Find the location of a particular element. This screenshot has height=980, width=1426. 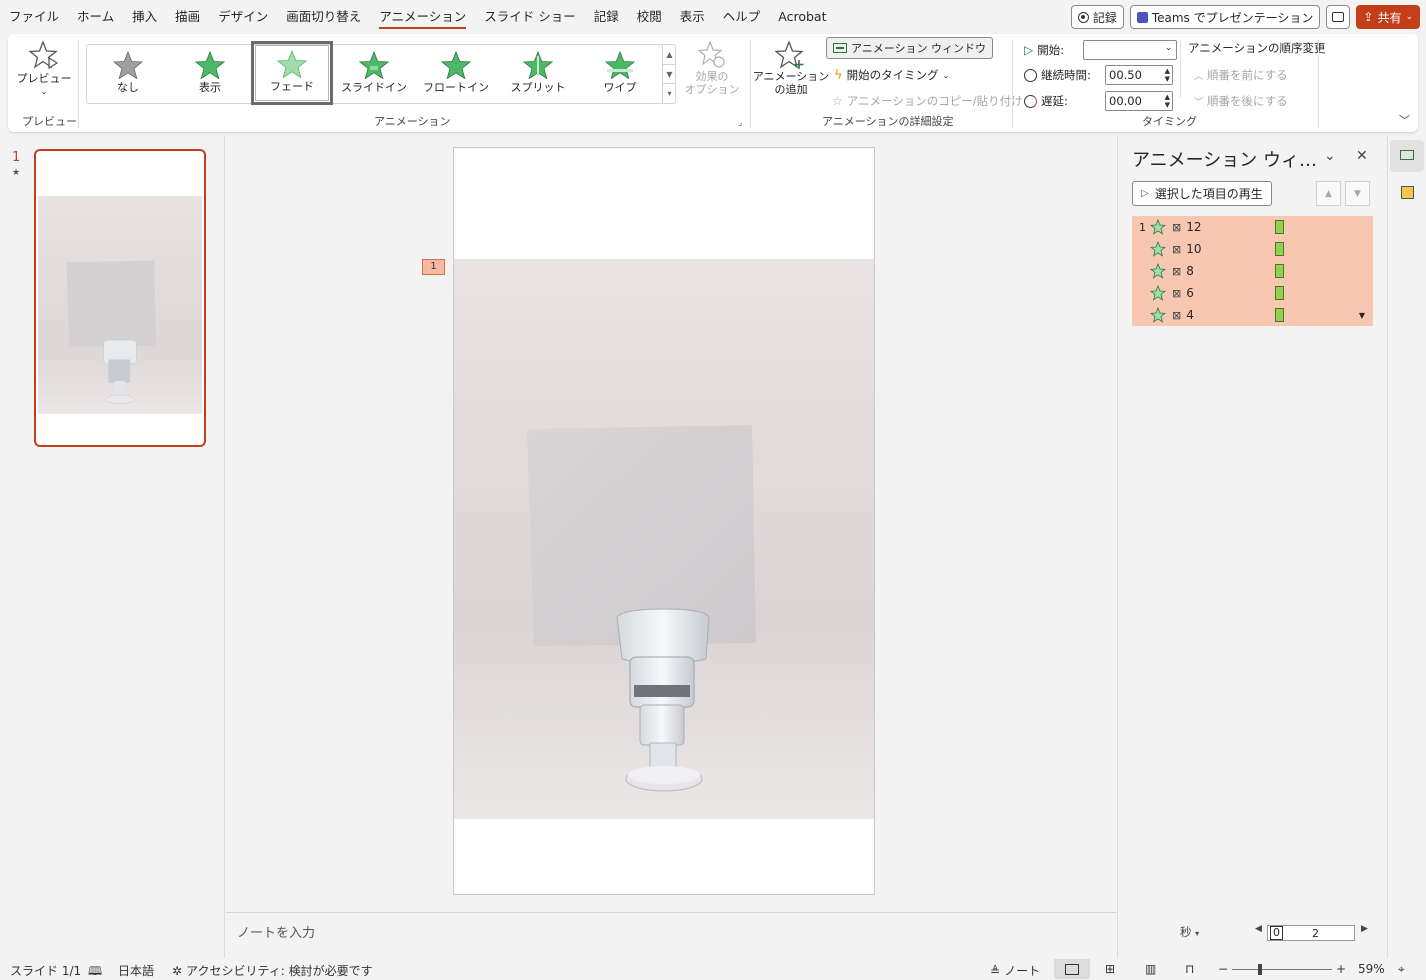

animation-item: 1 ⊠ 12 is located at coordinates (1252, 227).